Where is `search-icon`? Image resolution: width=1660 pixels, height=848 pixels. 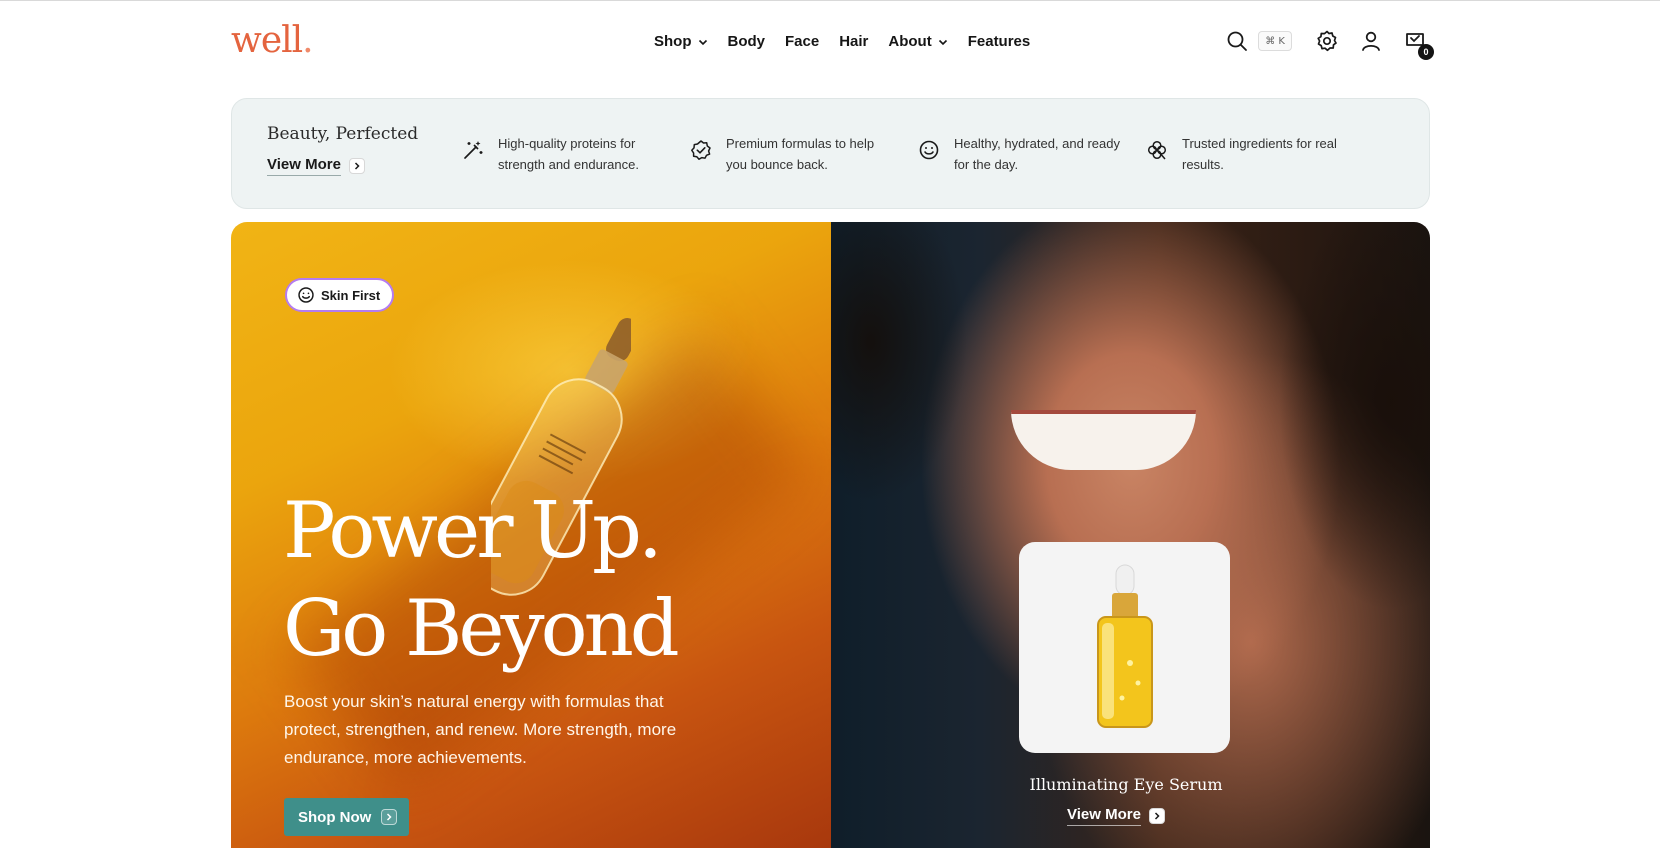 search-icon is located at coordinates (1237, 41).